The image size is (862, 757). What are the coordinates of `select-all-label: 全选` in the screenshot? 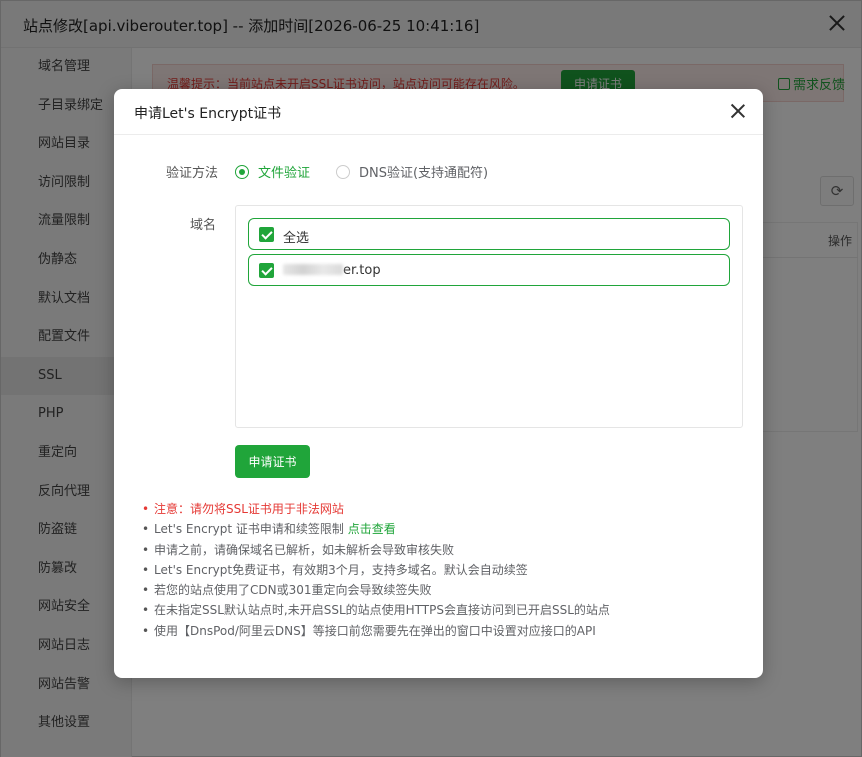 It's located at (296, 238).